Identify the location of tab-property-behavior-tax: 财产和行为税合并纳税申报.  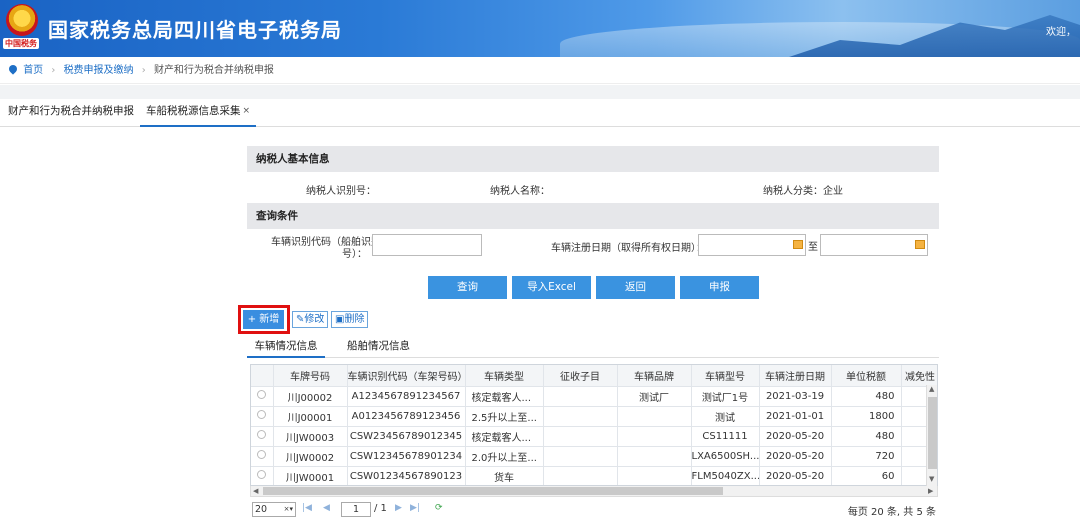
(71, 113).